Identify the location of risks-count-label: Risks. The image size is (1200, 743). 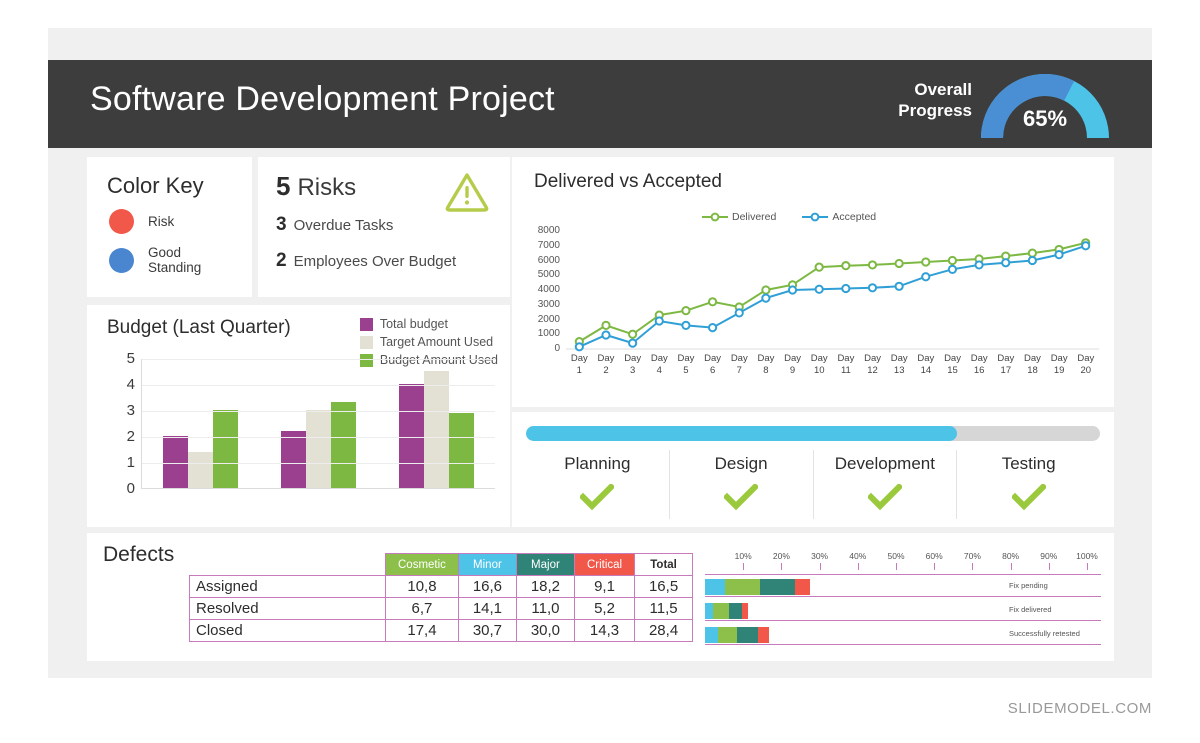
(327, 187).